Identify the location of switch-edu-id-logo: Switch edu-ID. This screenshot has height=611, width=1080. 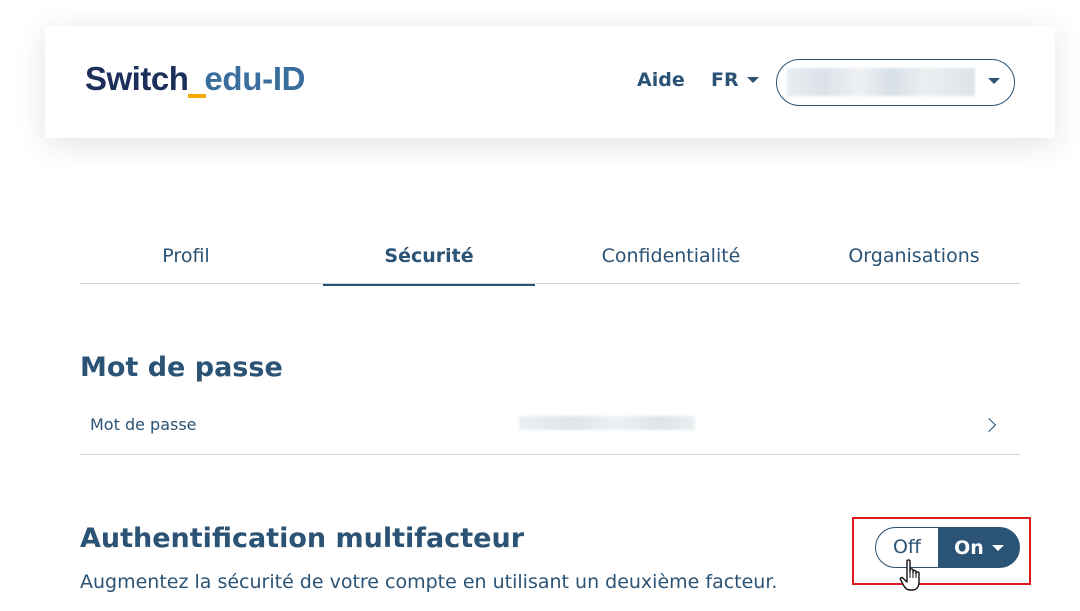
(195, 80).